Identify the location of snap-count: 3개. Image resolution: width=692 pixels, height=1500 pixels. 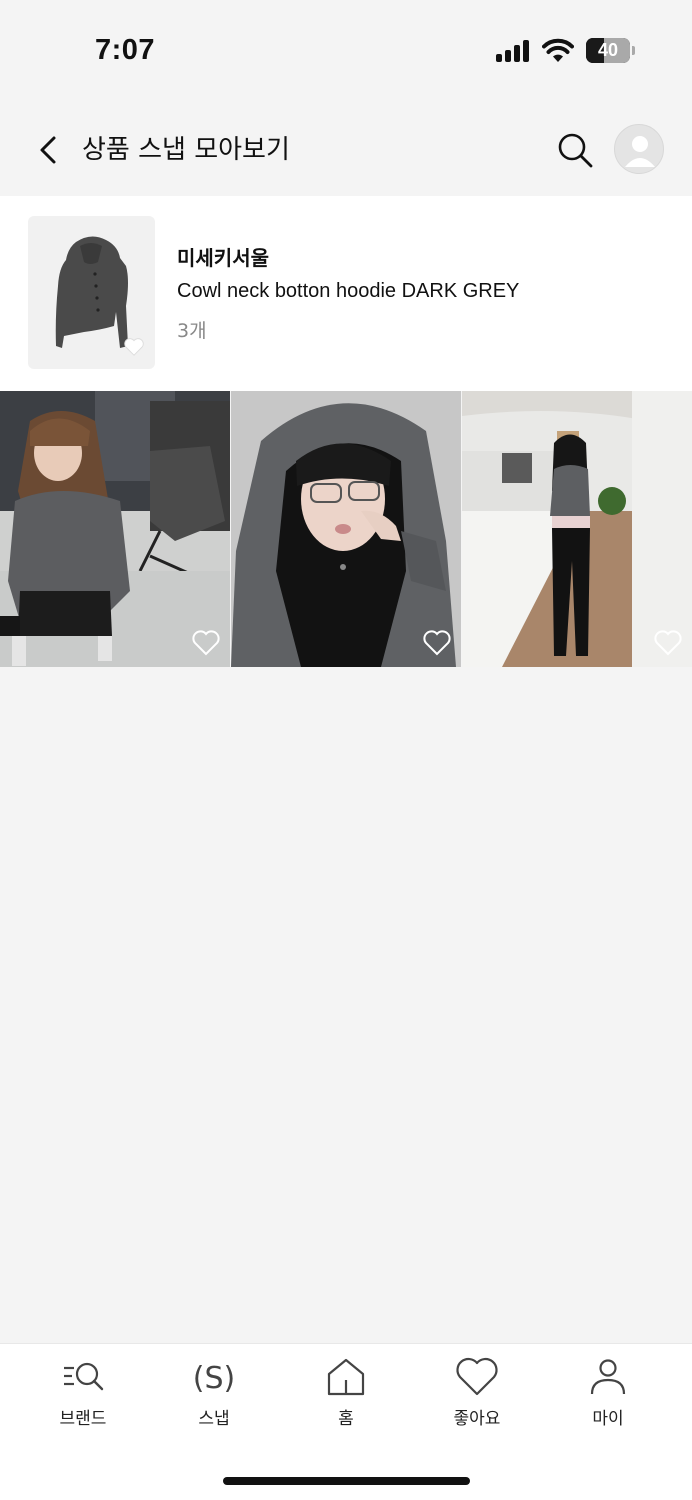
(192, 331).